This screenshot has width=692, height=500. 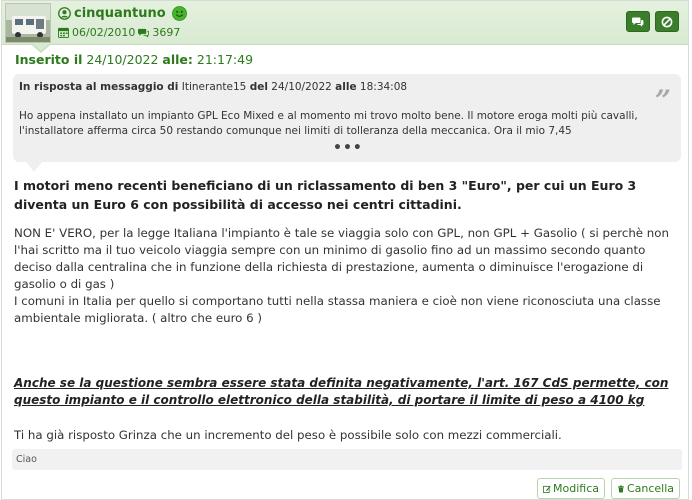 I want to click on quote-date-label: del, so click(x=258, y=87).